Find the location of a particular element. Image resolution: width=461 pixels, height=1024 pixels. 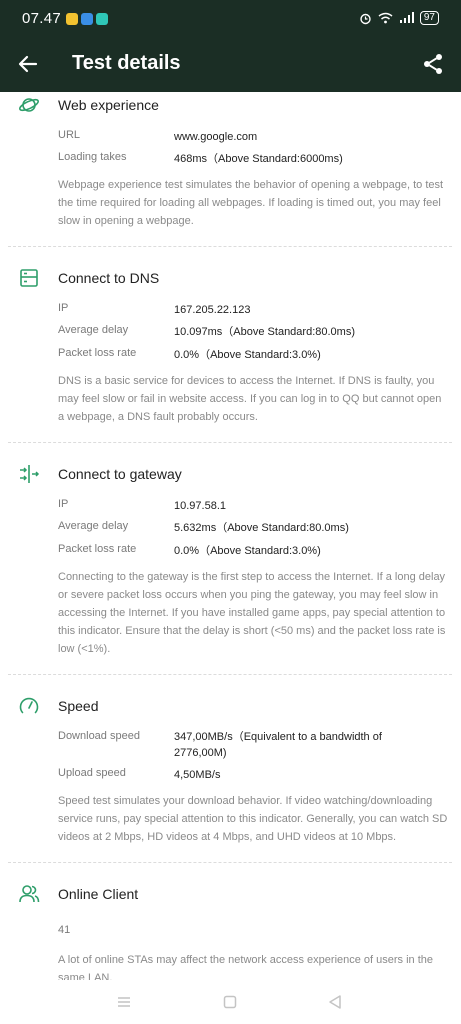

status-time: 07.47 is located at coordinates (42, 18).